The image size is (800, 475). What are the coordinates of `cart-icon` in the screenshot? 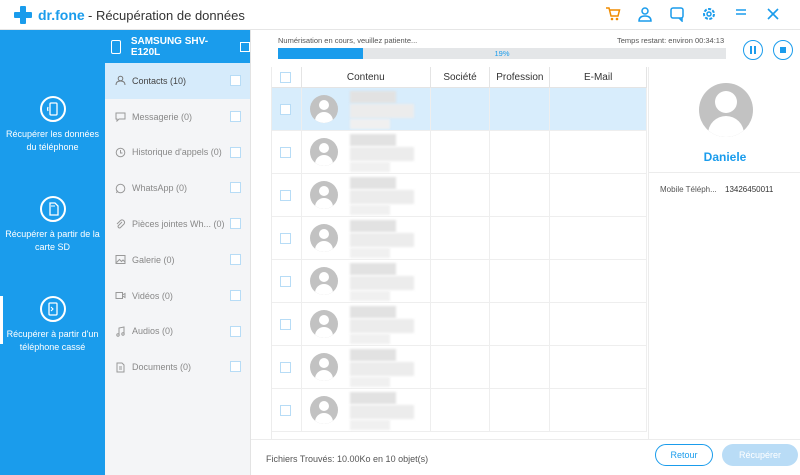 It's located at (613, 14).